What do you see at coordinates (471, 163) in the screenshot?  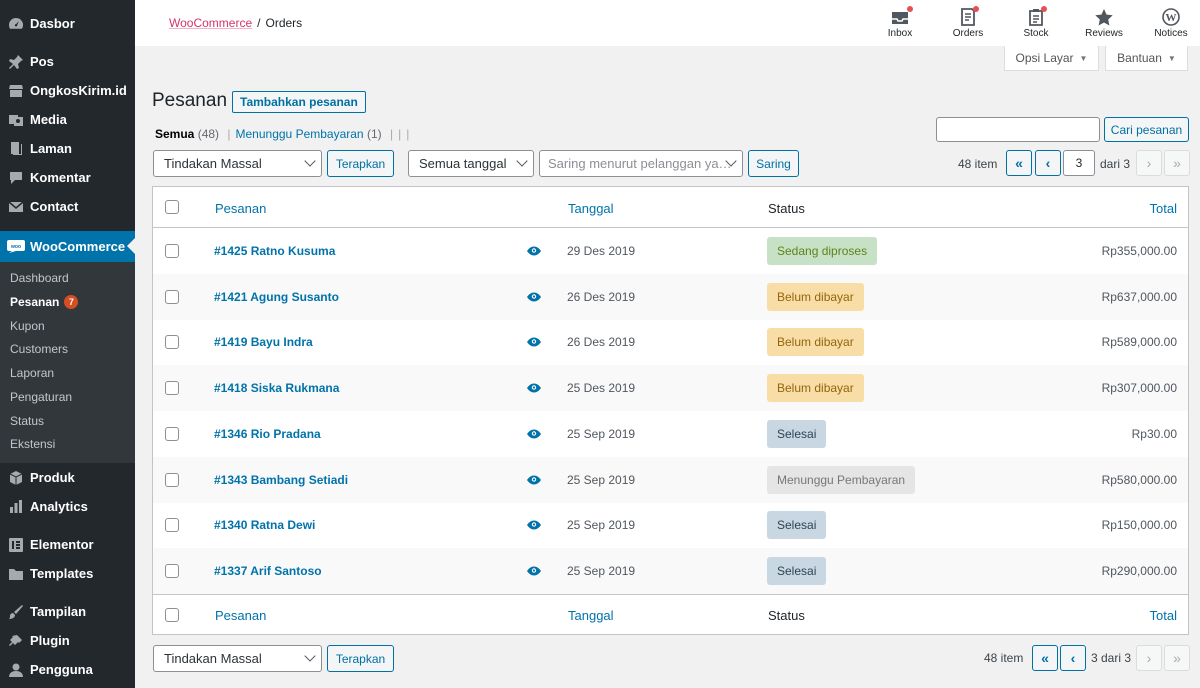 I see `date-filter-select: Semua tanggal` at bounding box center [471, 163].